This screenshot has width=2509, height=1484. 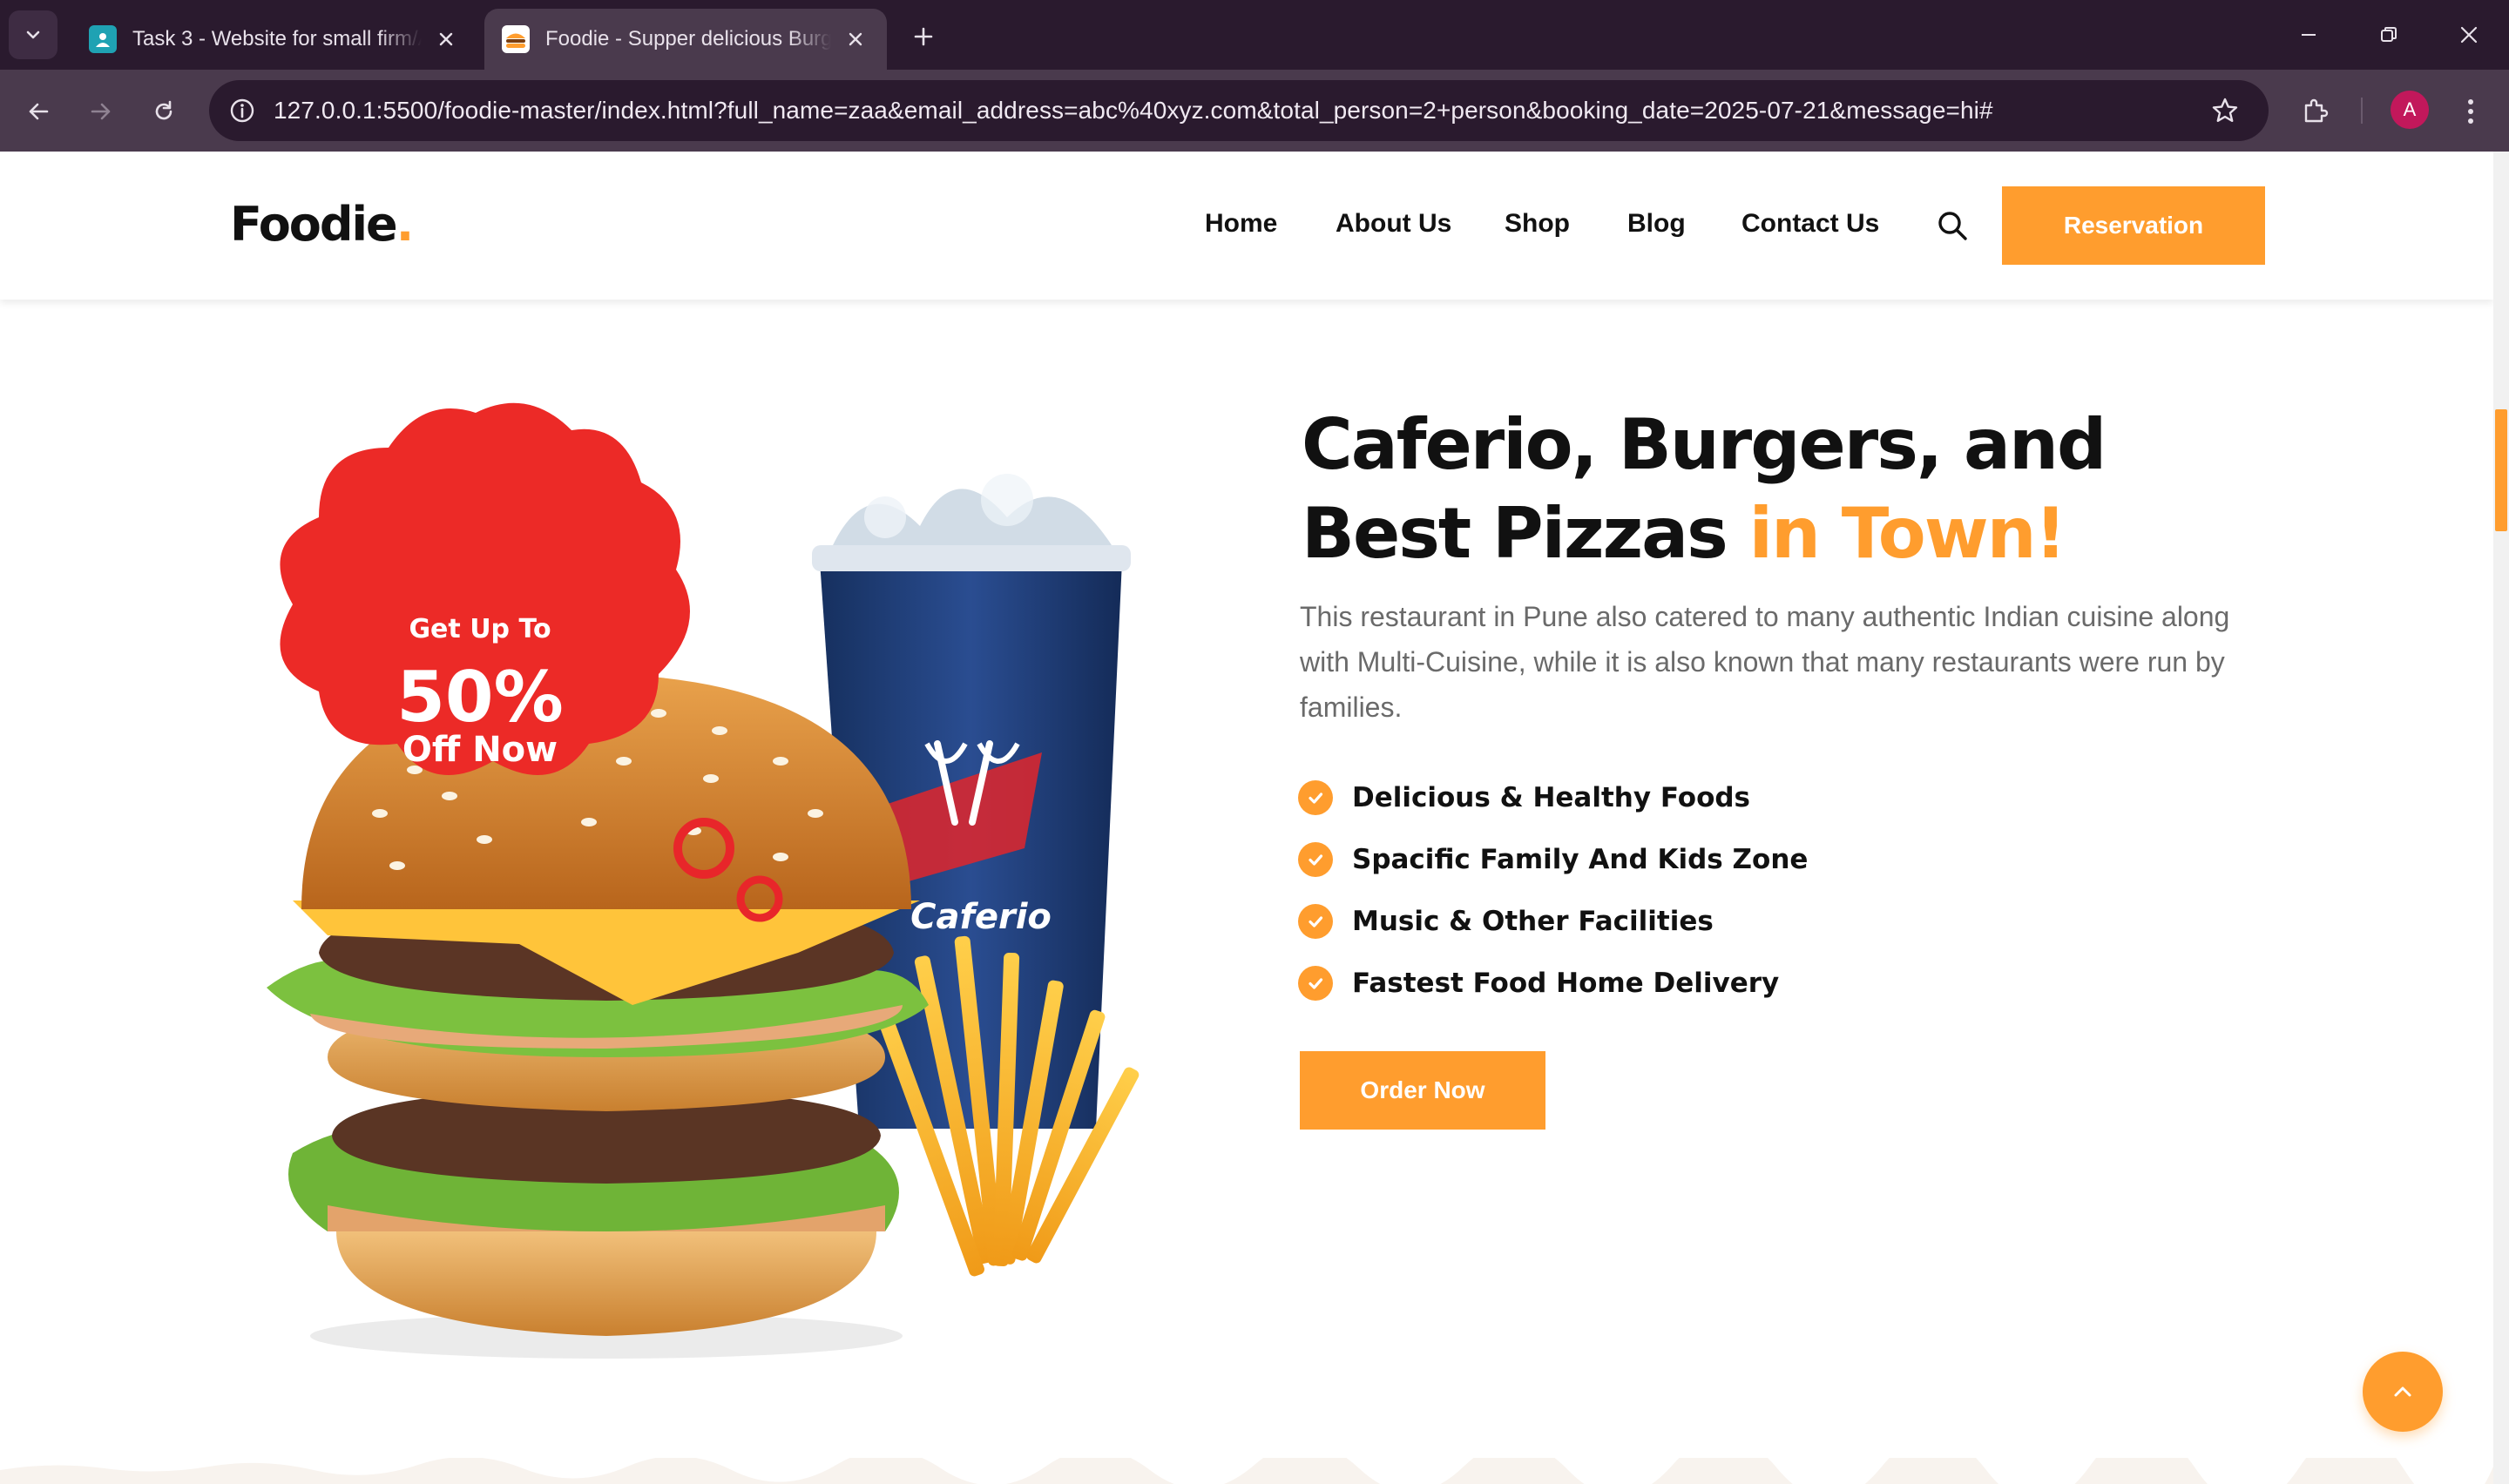 I want to click on tab-search-button, so click(x=33, y=34).